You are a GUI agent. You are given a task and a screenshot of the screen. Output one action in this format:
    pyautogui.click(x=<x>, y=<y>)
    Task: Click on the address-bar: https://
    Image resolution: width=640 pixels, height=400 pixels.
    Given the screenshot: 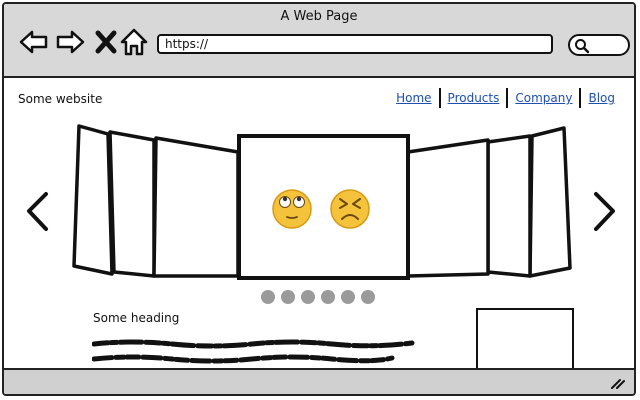 What is the action you would take?
    pyautogui.click(x=355, y=44)
    